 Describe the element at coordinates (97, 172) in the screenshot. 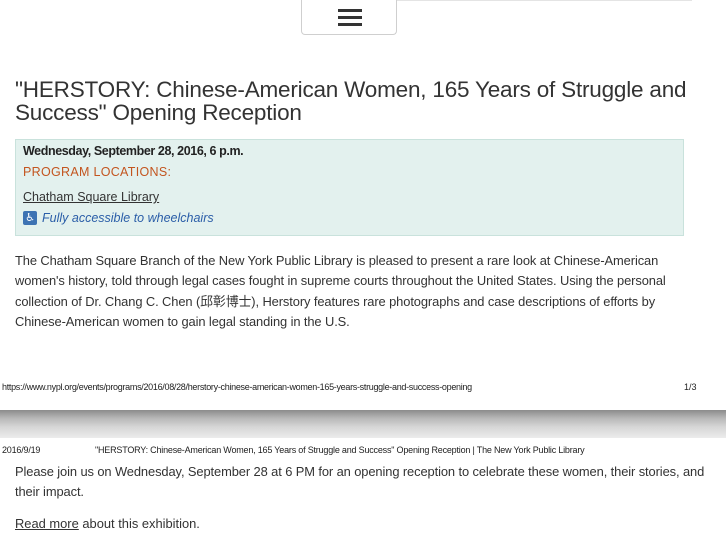

I see `program-locations-label: PROGRAM LOCATIONS:` at that location.